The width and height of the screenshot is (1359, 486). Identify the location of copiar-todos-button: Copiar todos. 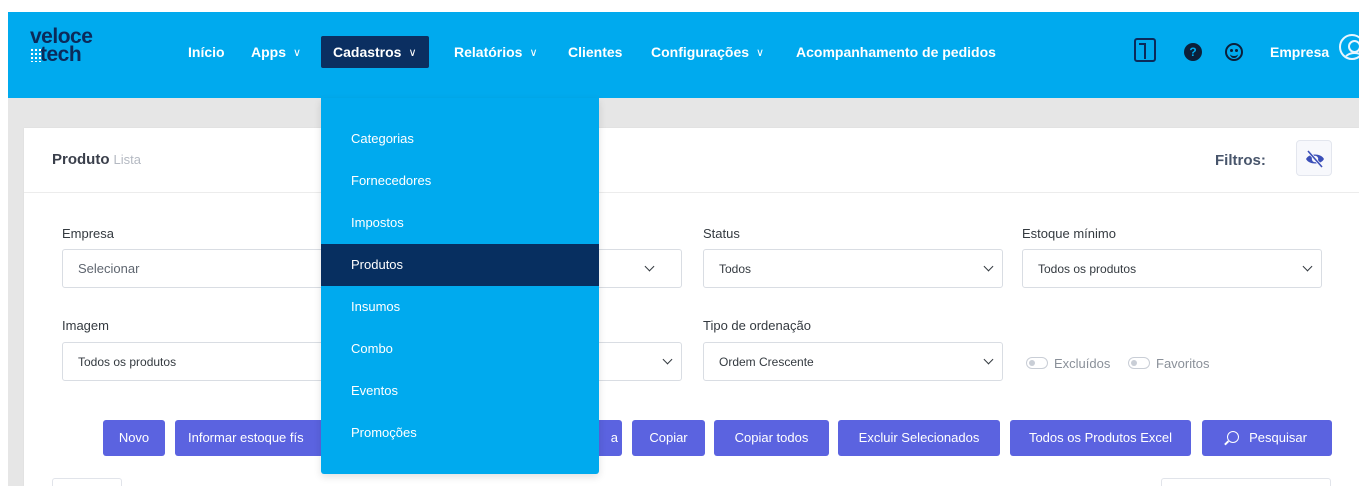
(771, 438).